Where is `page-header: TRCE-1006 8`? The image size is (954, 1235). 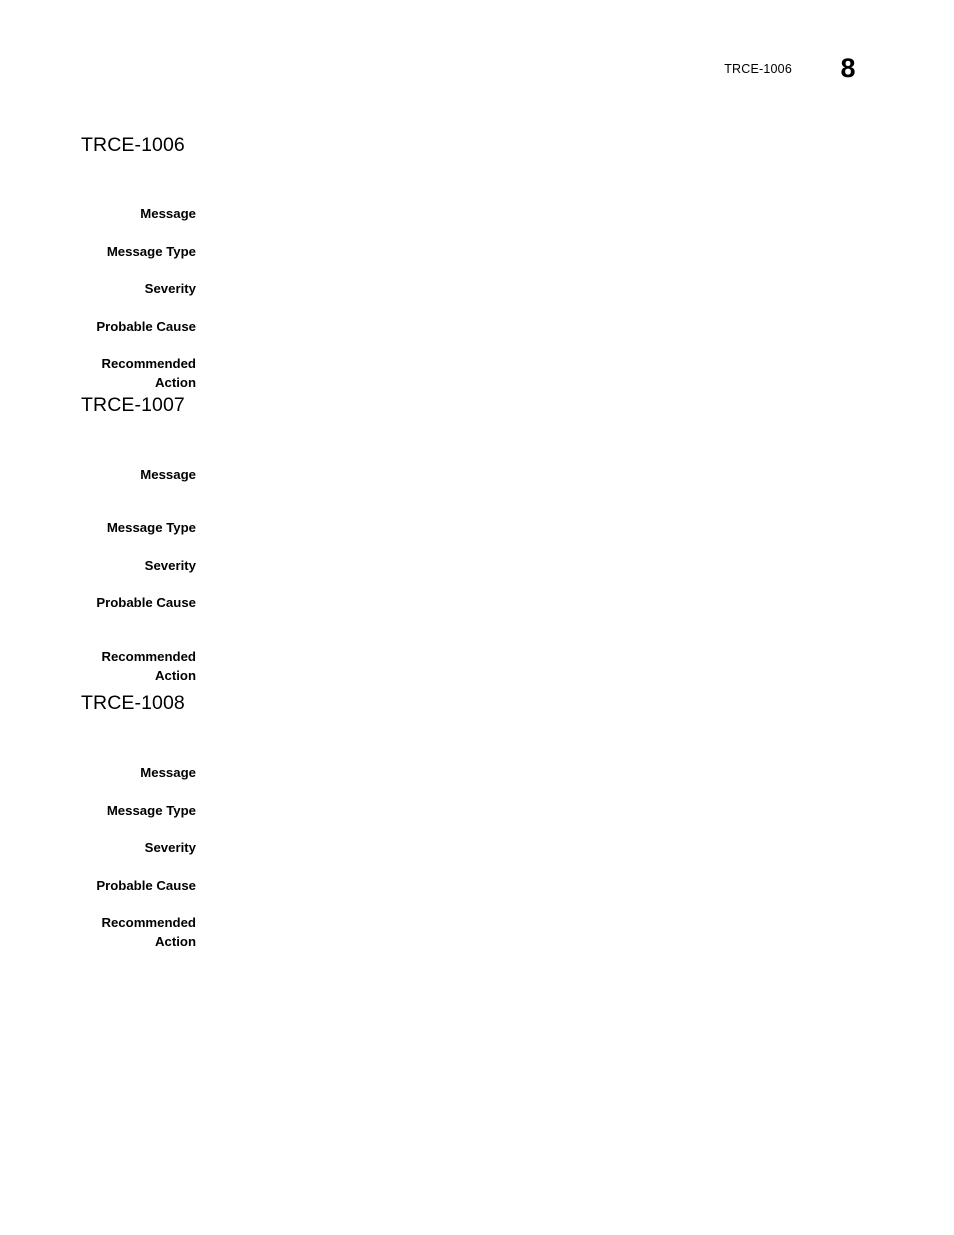
page-header: TRCE-1006 8 is located at coordinates (477, 75).